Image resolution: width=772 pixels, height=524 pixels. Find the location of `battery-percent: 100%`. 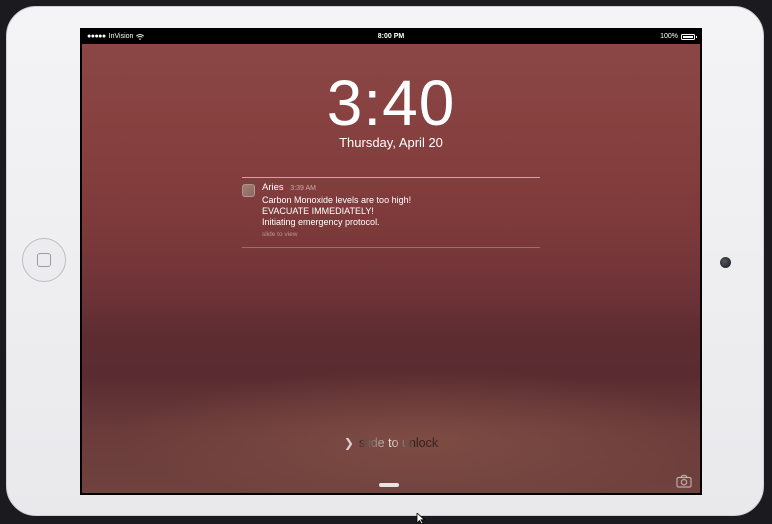

battery-percent: 100% is located at coordinates (669, 36).